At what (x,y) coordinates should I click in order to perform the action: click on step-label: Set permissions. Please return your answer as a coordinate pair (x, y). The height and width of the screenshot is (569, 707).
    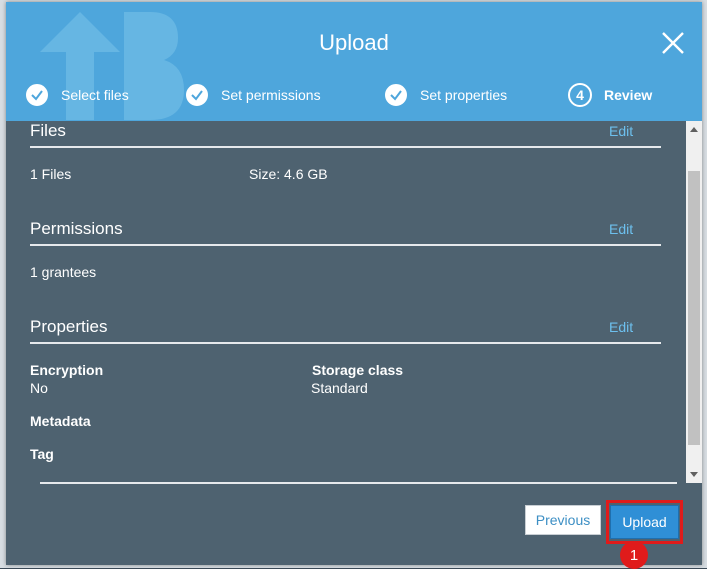
    Looking at the image, I should click on (271, 95).